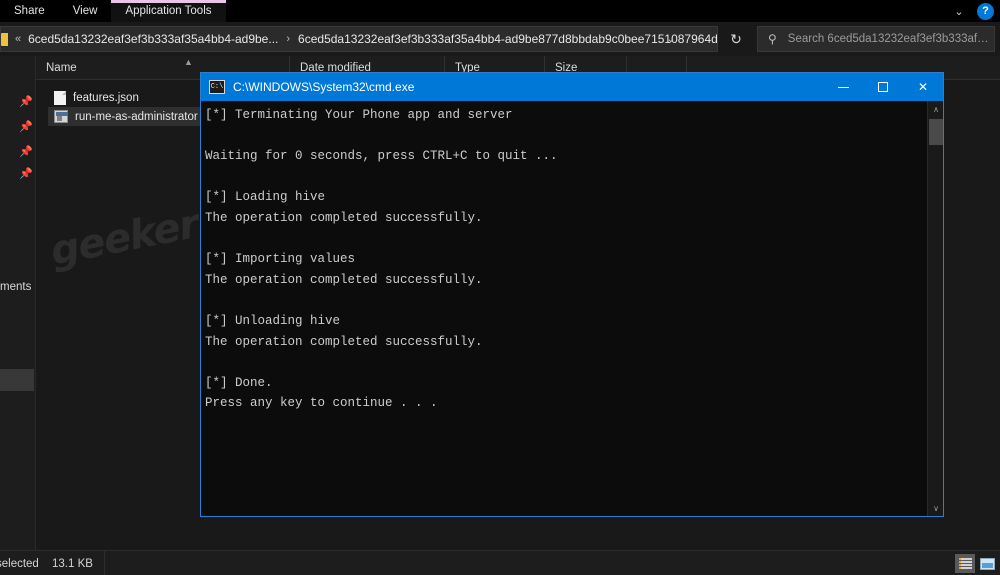 Image resolution: width=1000 pixels, height=575 pixels. I want to click on tab-application-tools-label: Application Tools, so click(168, 11).